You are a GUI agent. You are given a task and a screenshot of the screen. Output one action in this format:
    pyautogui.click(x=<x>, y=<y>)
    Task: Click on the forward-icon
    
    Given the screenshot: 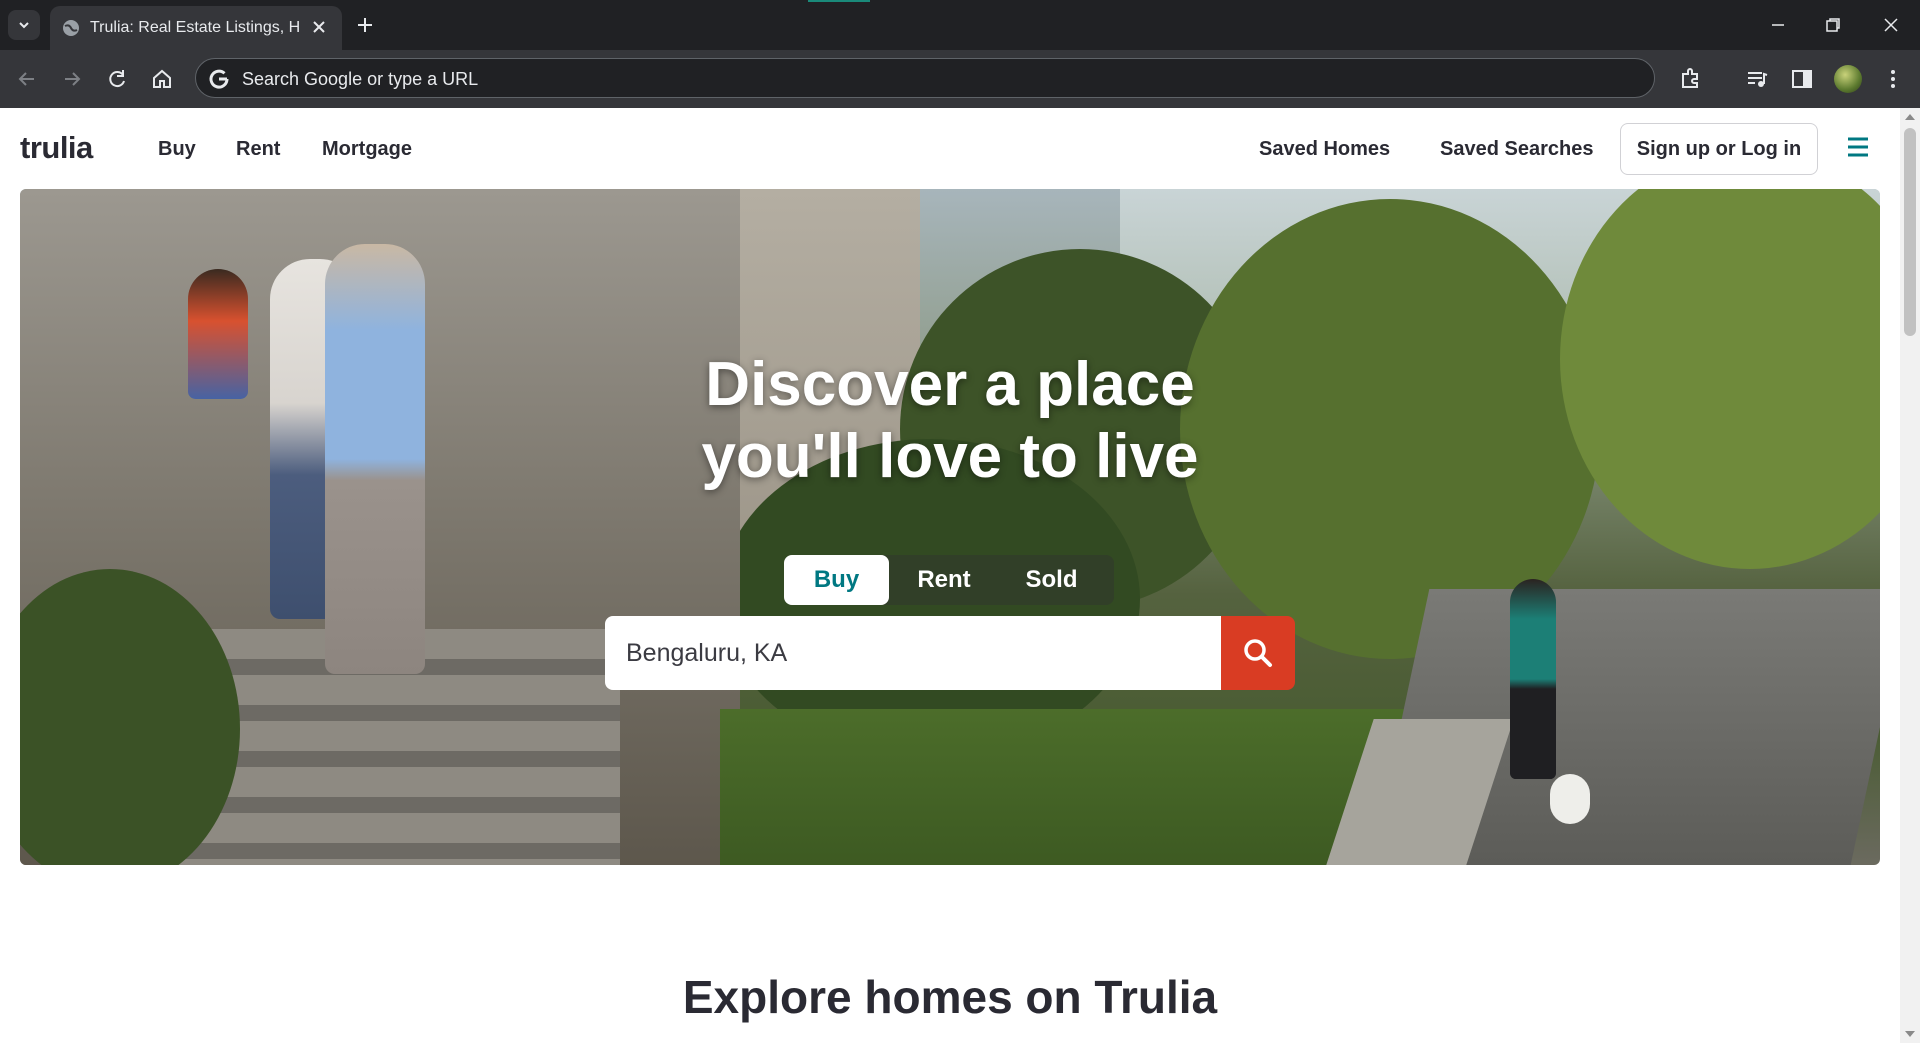 What is the action you would take?
    pyautogui.click(x=72, y=79)
    